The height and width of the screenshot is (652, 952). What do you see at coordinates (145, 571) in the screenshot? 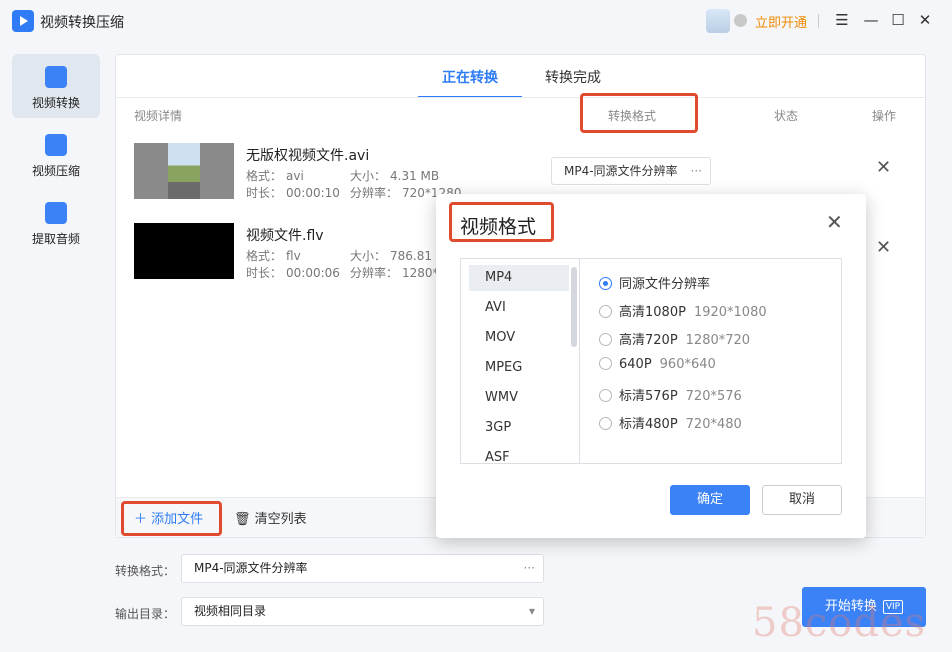
I see `format-label: 转换格式：` at bounding box center [145, 571].